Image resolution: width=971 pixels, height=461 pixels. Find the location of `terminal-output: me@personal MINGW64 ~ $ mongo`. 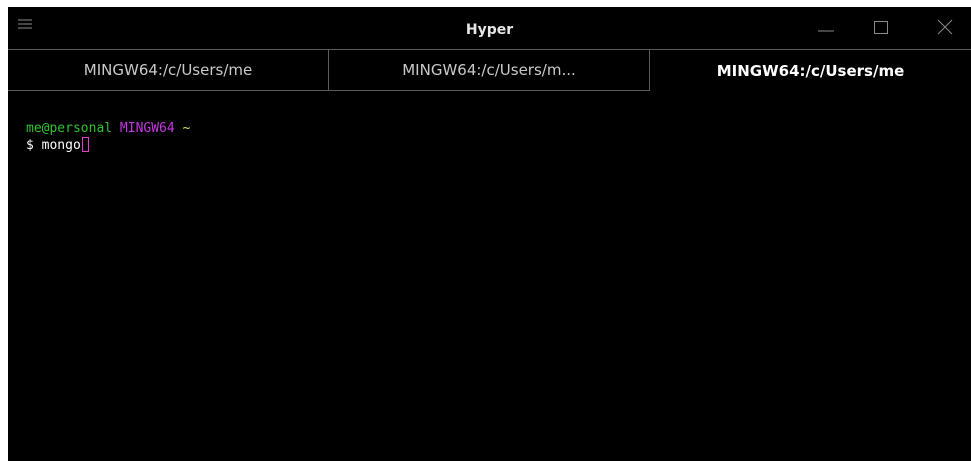

terminal-output: me@personal MINGW64 ~ $ mongo is located at coordinates (108, 137).